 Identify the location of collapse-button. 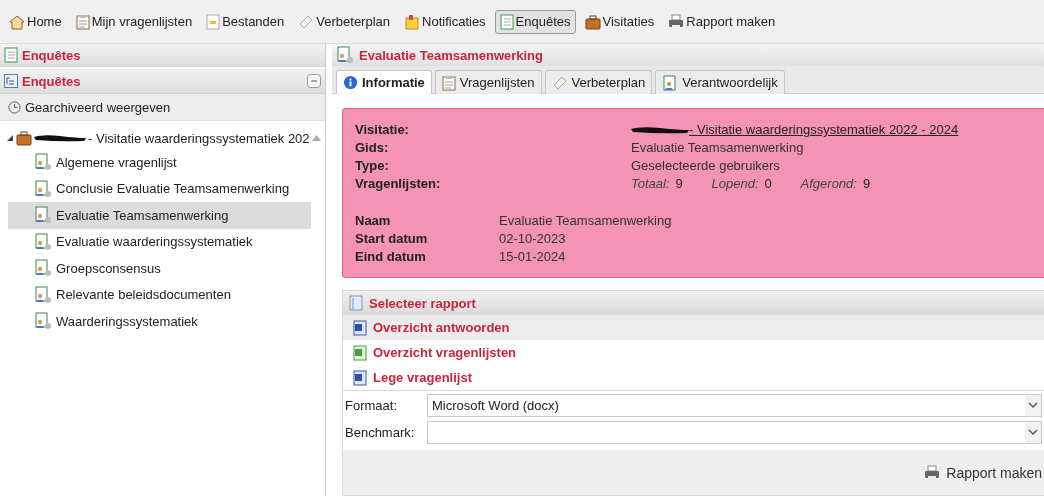
(314, 81).